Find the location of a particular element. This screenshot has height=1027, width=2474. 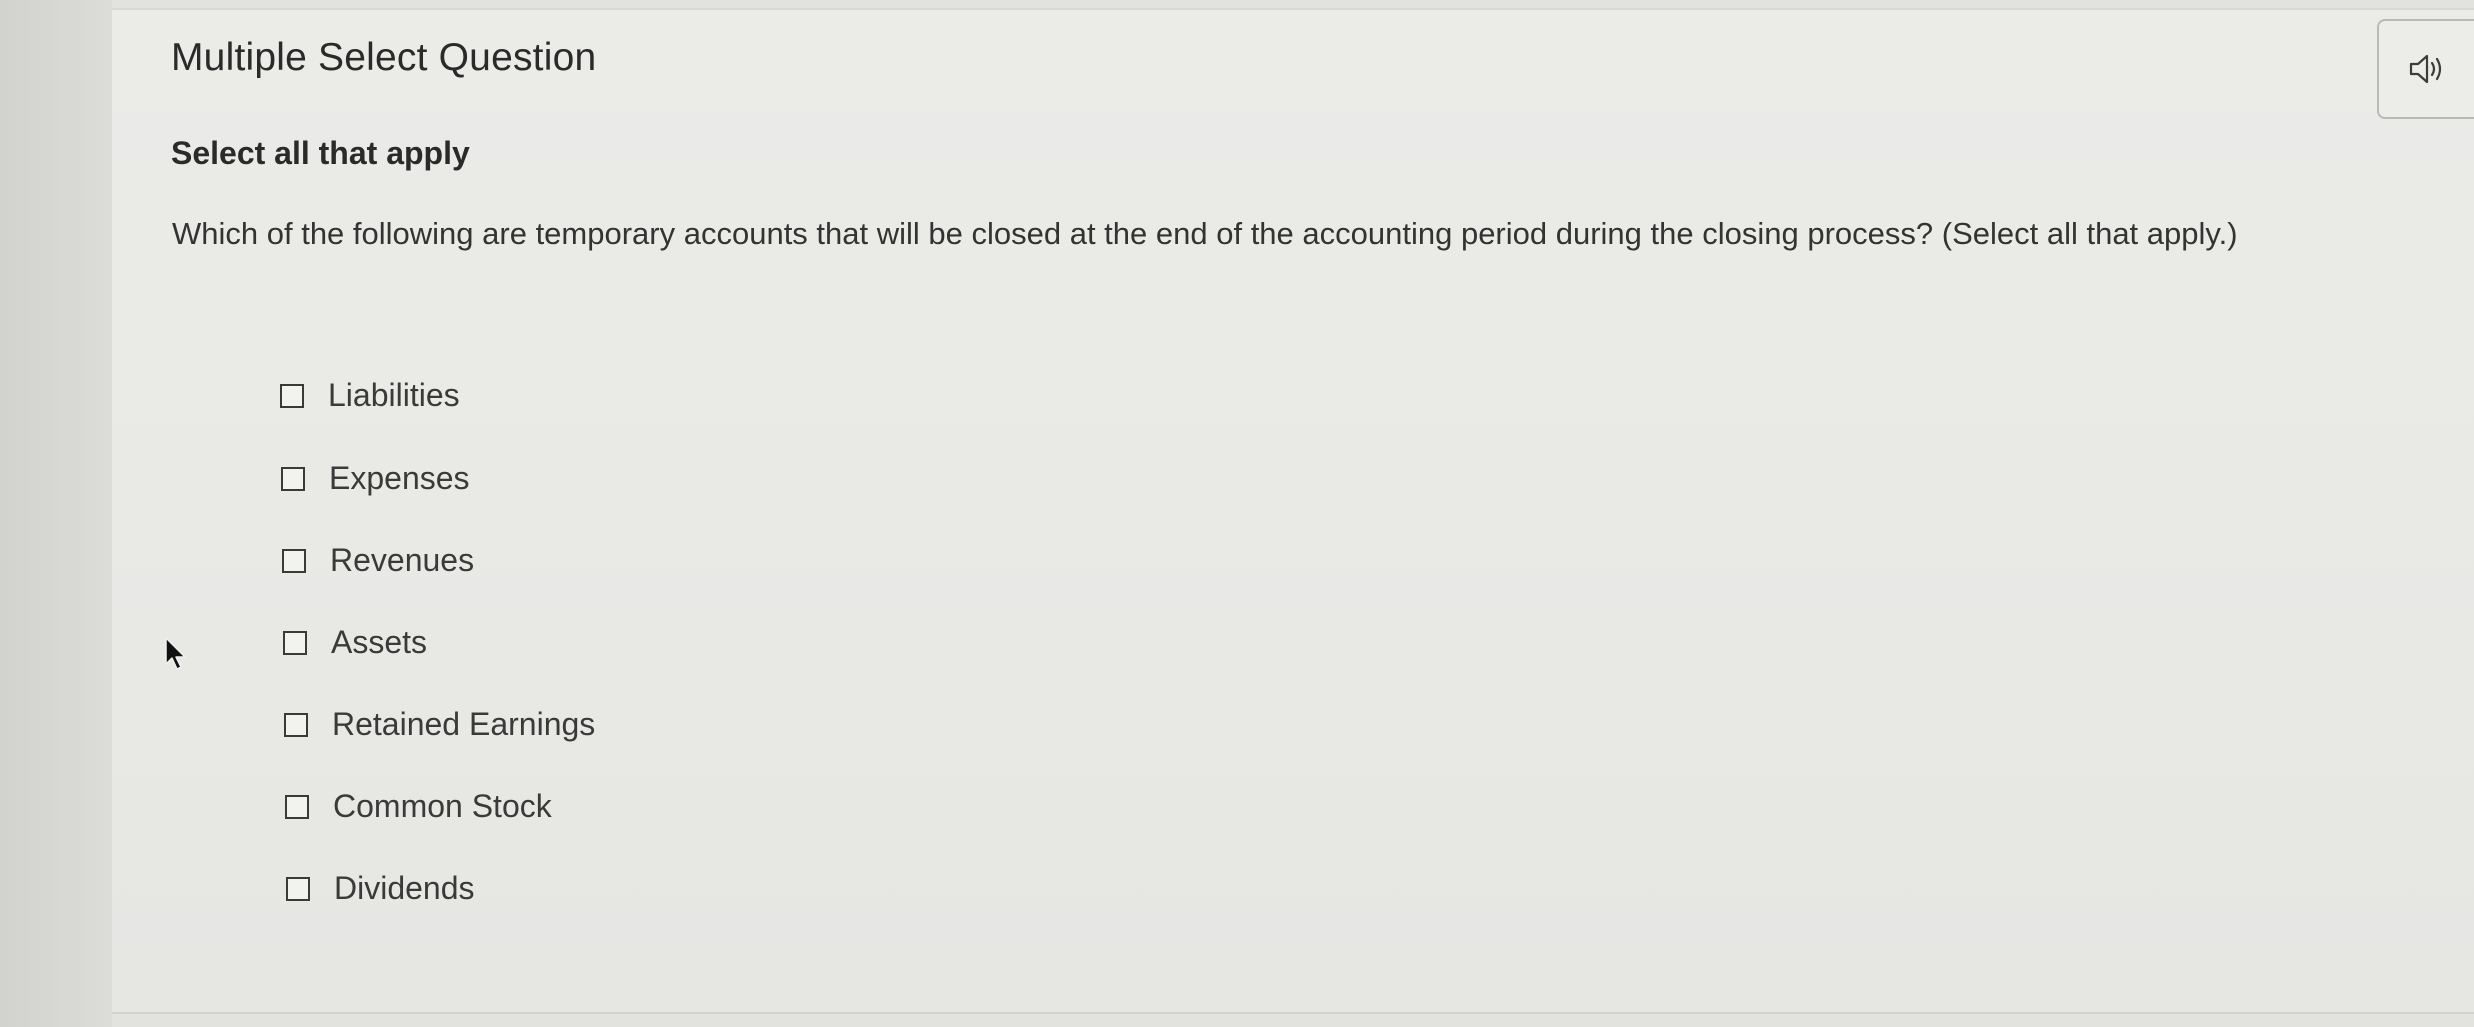

option-retained-earnings: Retained Earnings is located at coordinates (439, 724).